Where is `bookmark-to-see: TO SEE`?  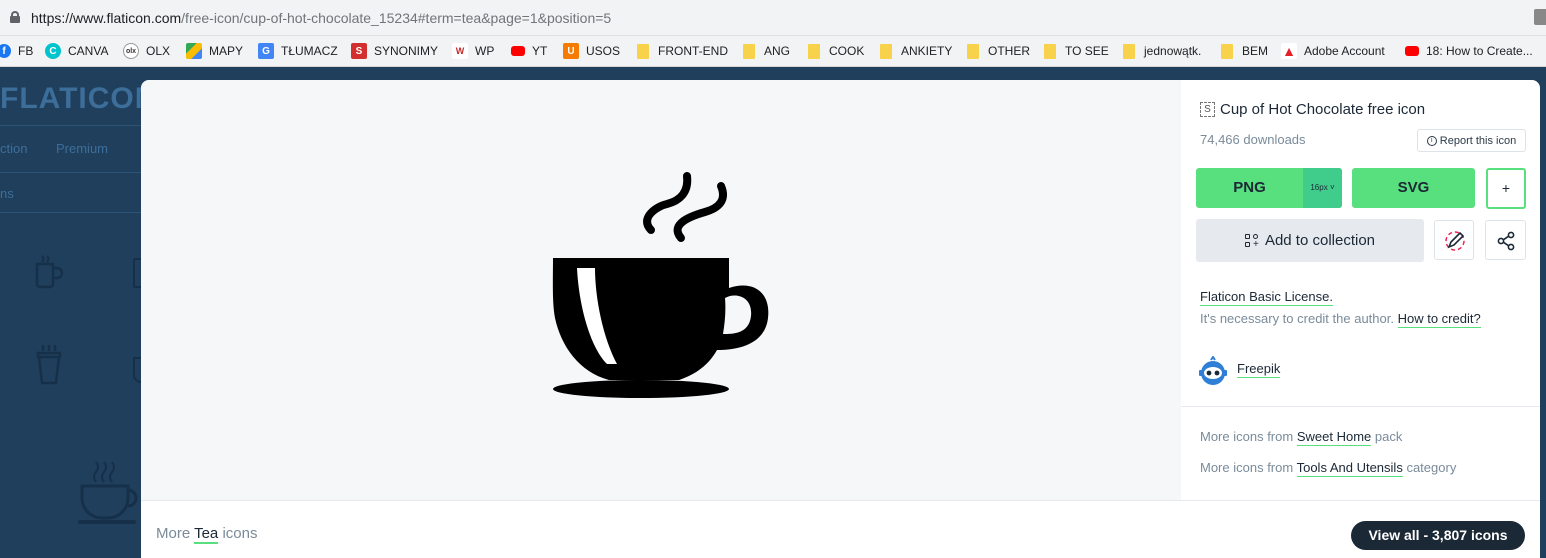 bookmark-to-see: TO SEE is located at coordinates (1076, 51).